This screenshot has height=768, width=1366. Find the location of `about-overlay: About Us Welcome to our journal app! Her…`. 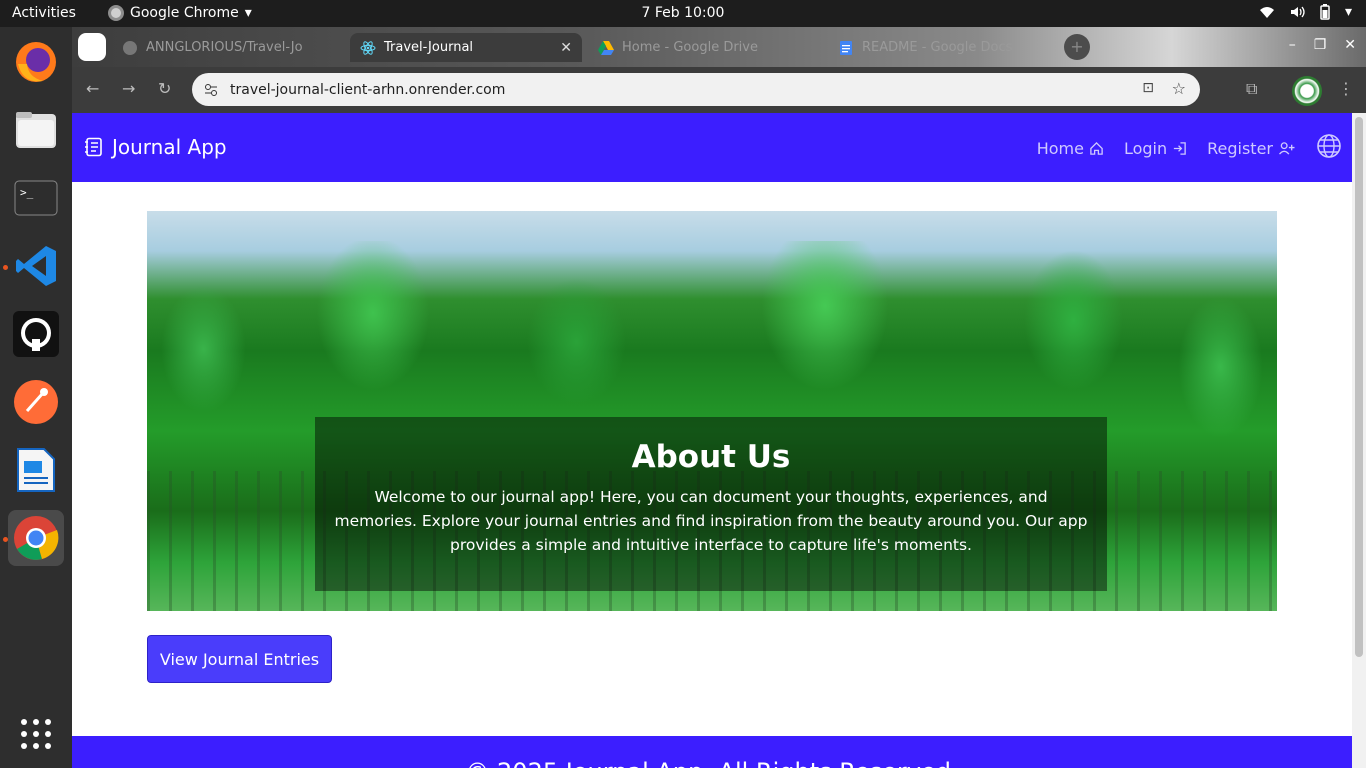

about-overlay: About Us Welcome to our journal app! Her… is located at coordinates (711, 504).